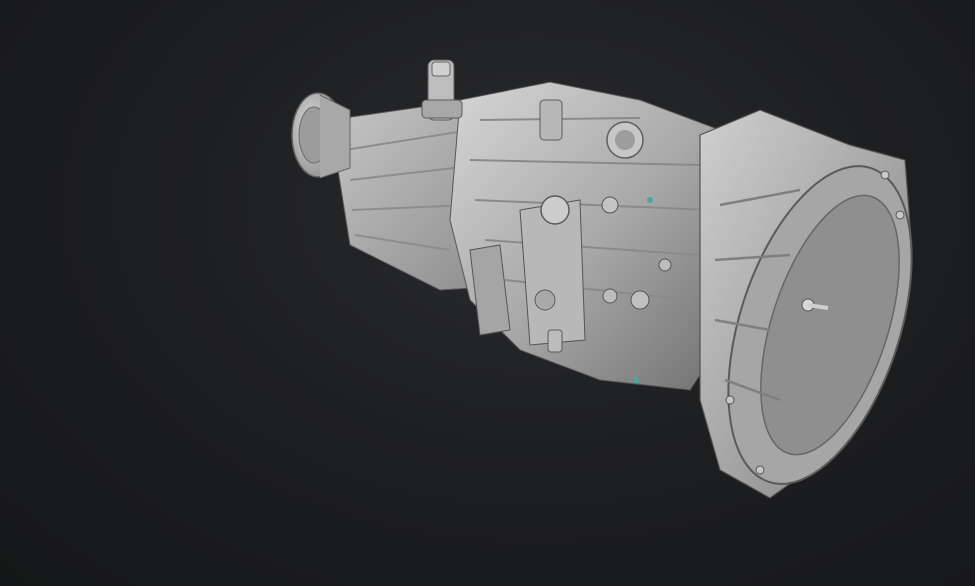 The height and width of the screenshot is (586, 975). What do you see at coordinates (321, 135) in the screenshot?
I see `output-flange` at bounding box center [321, 135].